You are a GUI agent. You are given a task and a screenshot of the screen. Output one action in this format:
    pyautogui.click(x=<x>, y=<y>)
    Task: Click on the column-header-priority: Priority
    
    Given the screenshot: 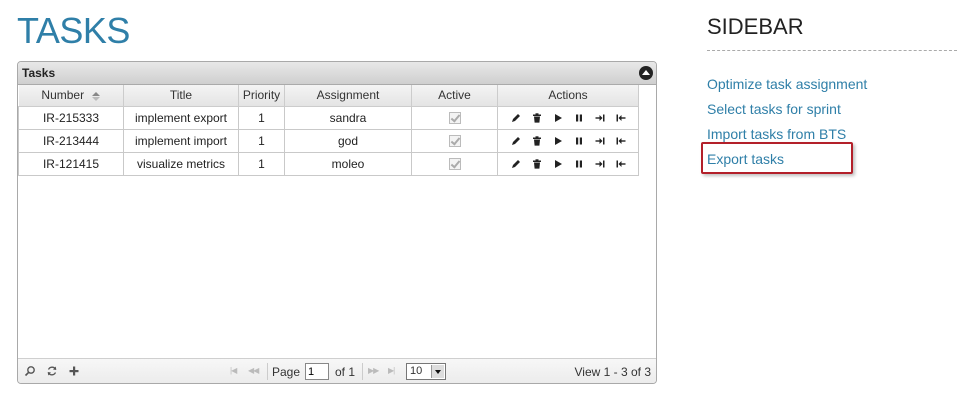 What is the action you would take?
    pyautogui.click(x=261, y=96)
    